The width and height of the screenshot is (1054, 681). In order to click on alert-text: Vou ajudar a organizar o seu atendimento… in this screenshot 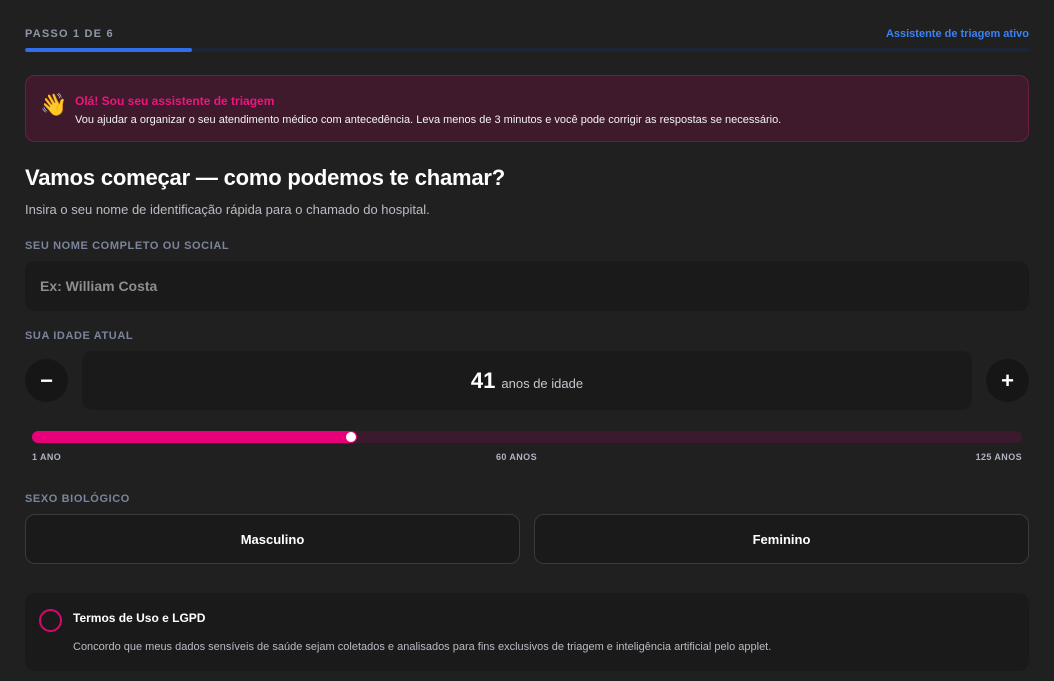, I will do `click(428, 120)`.